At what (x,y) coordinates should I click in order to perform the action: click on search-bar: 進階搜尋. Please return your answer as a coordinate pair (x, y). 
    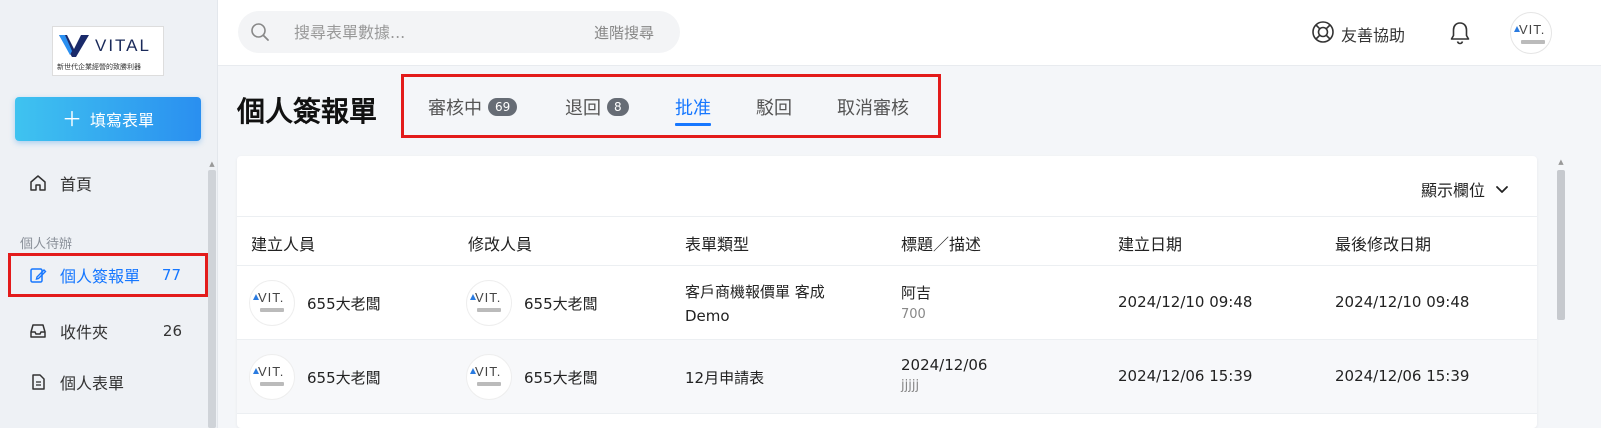
    Looking at the image, I should click on (459, 32).